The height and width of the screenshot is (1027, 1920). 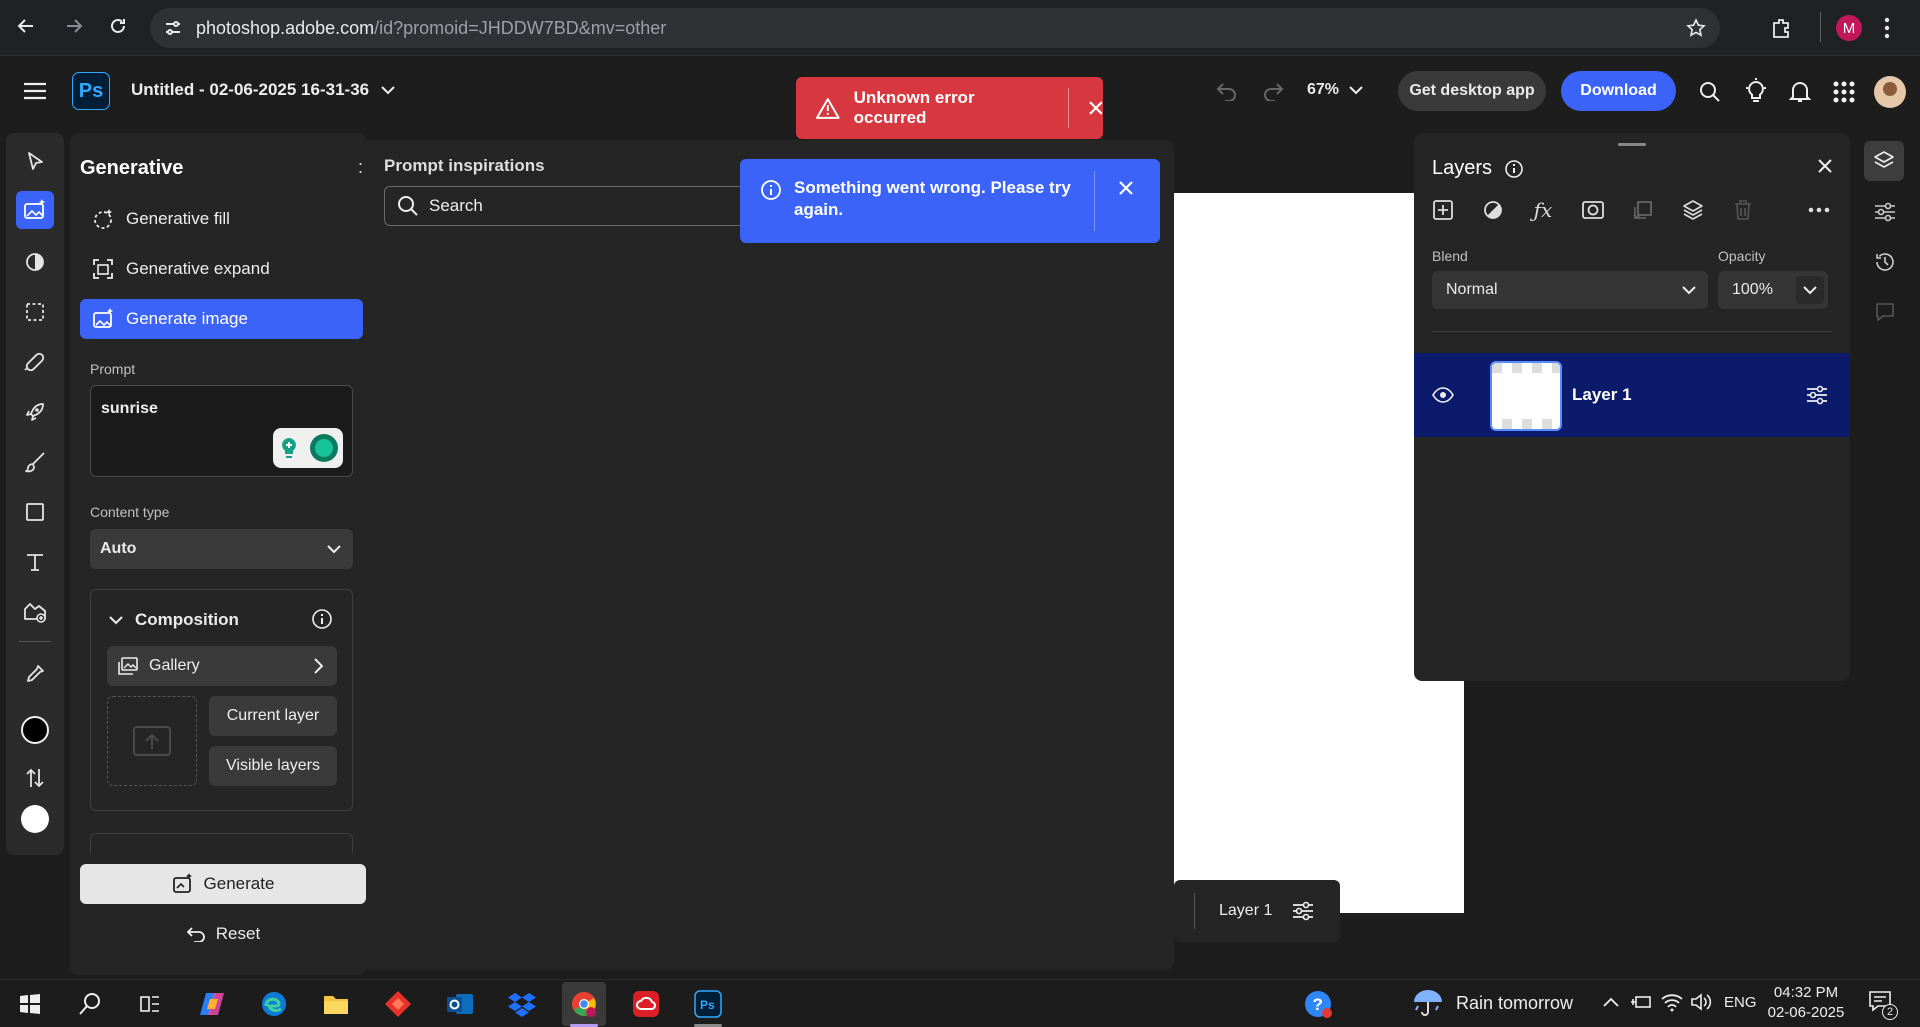 What do you see at coordinates (273, 766) in the screenshot?
I see `visible-layers-button: Visible layers` at bounding box center [273, 766].